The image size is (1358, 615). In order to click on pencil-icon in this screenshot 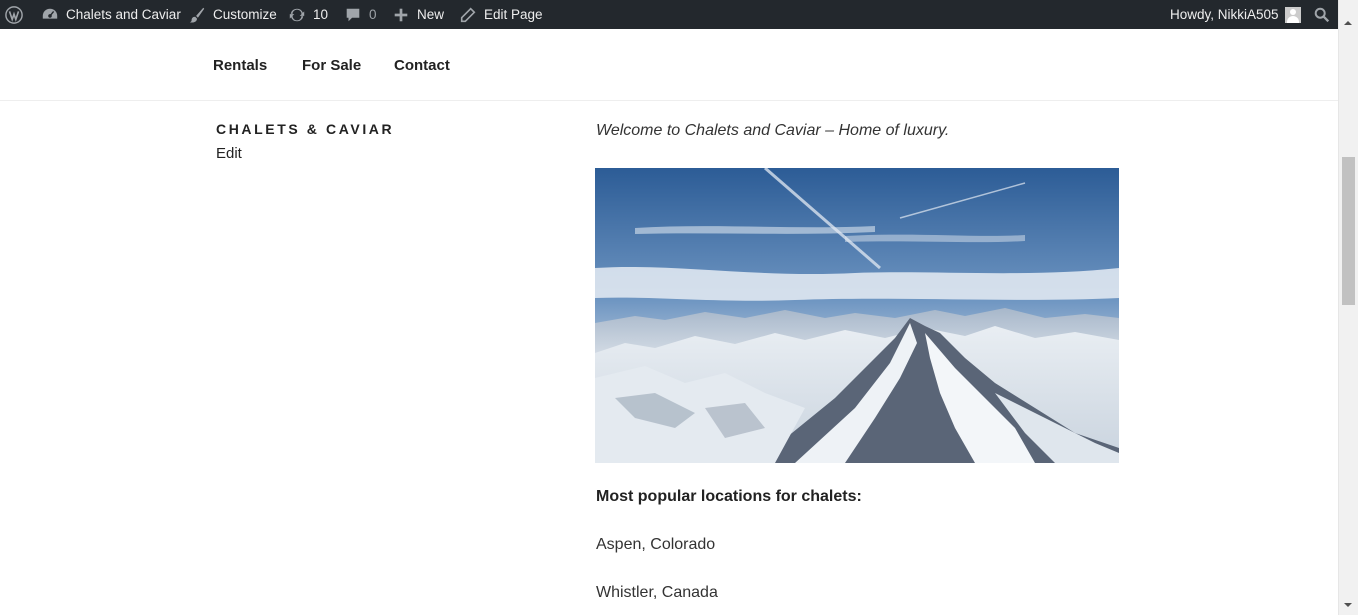, I will do `click(468, 15)`.